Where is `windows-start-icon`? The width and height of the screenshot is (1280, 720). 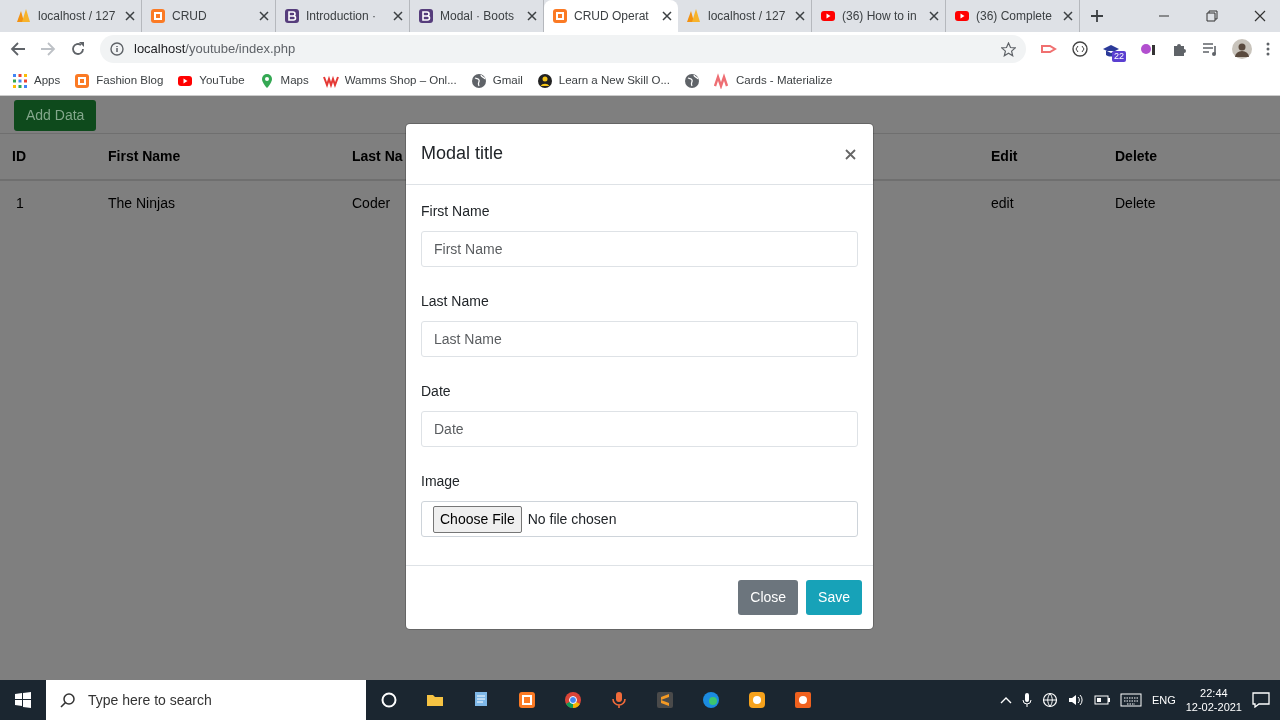
windows-start-icon is located at coordinates (23, 700).